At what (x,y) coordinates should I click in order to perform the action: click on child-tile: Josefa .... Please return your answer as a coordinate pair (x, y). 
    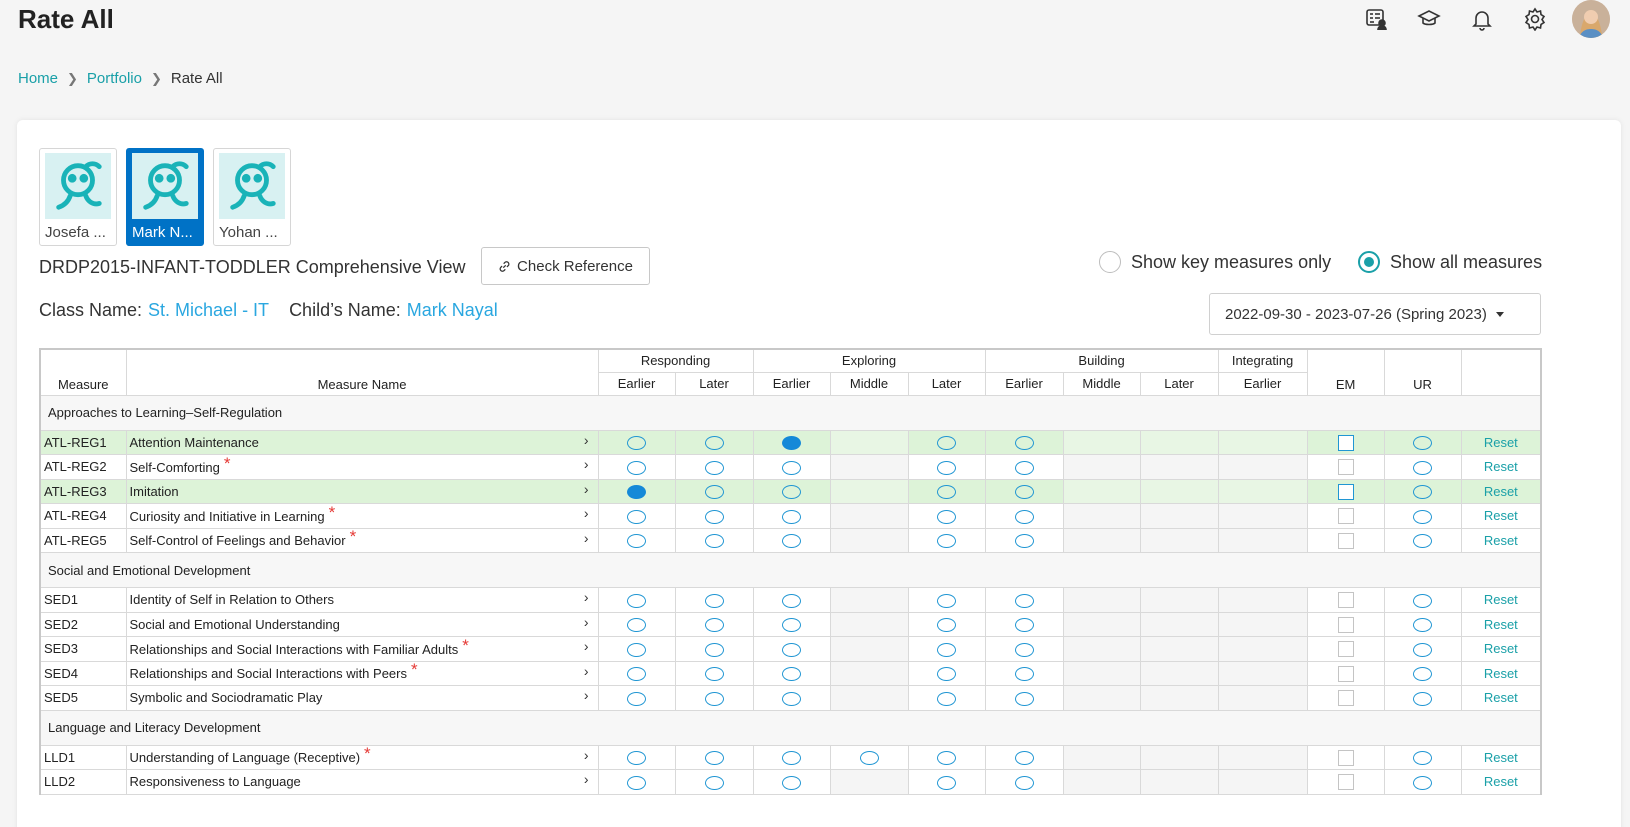
    Looking at the image, I should click on (78, 197).